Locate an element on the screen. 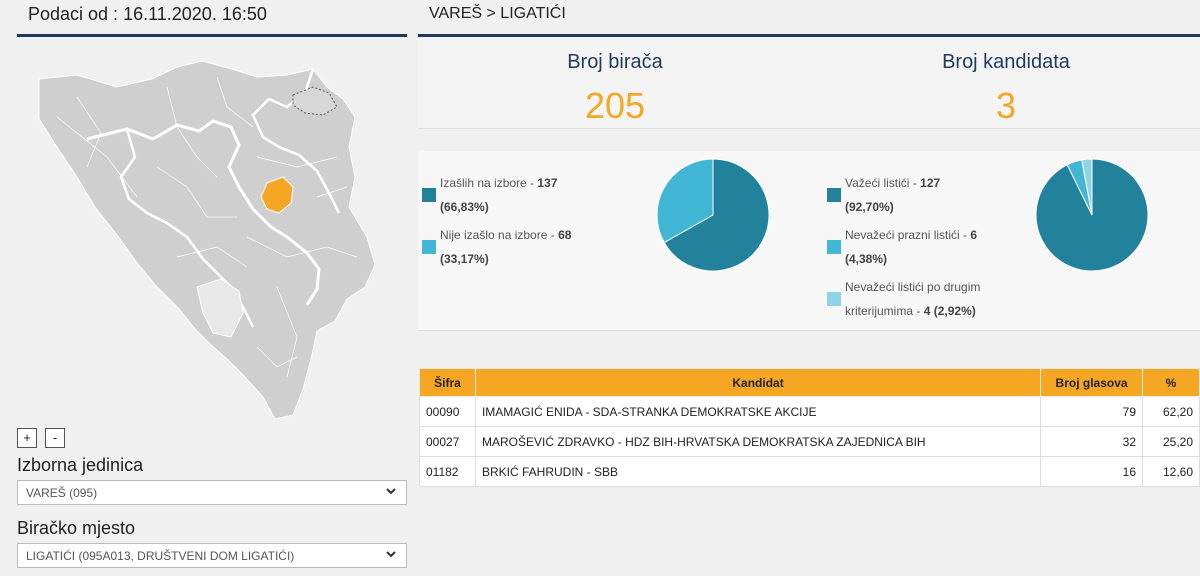 The width and height of the screenshot is (1200, 576). row-votes: 79 is located at coordinates (1091, 411).